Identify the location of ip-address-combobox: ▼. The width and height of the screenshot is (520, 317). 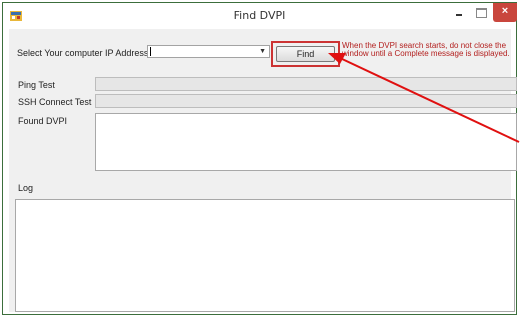
(208, 51).